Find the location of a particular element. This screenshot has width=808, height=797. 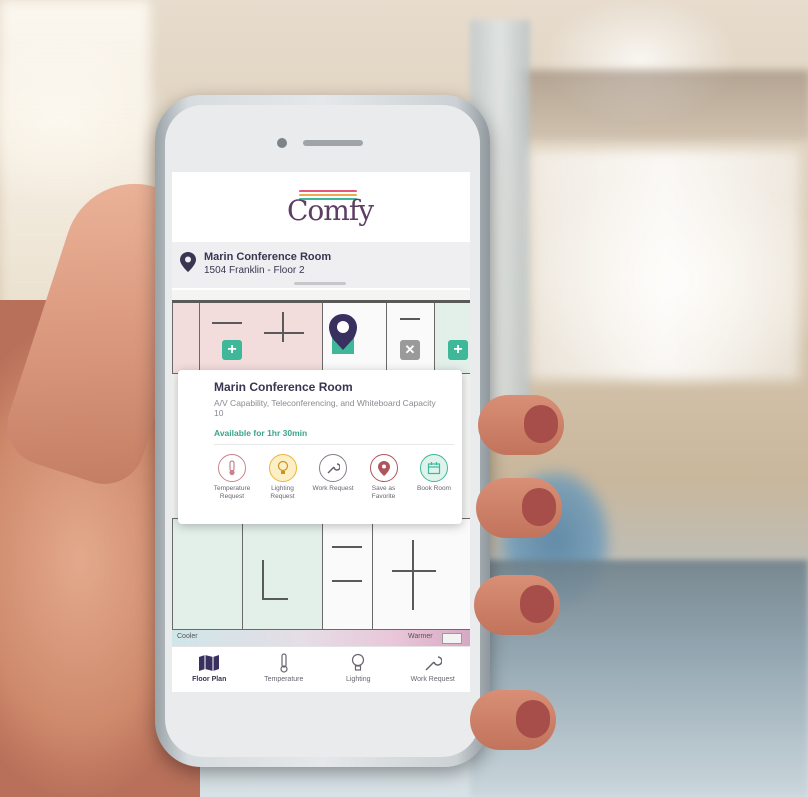

favorite-pin-icon is located at coordinates (383, 468).